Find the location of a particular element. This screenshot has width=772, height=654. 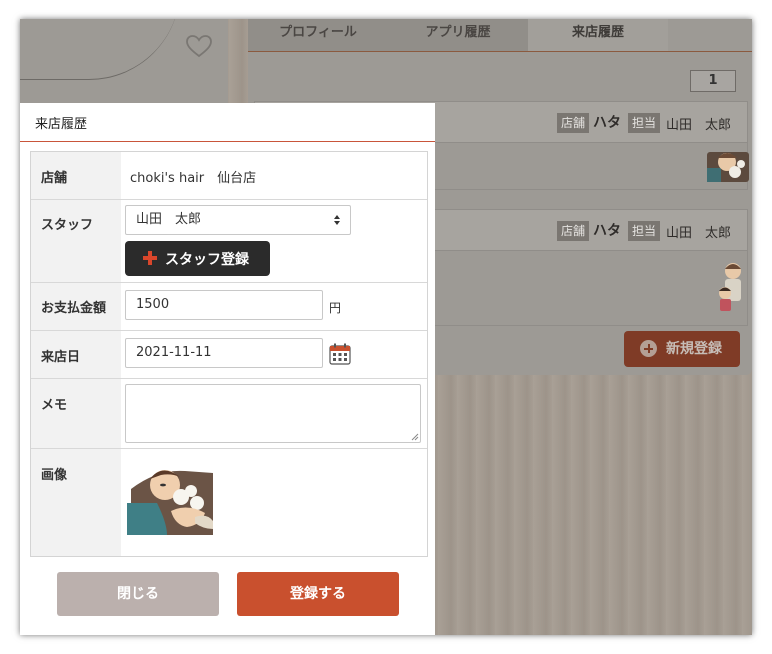

amount-row: お支払金額 1500 円 is located at coordinates (229, 307).